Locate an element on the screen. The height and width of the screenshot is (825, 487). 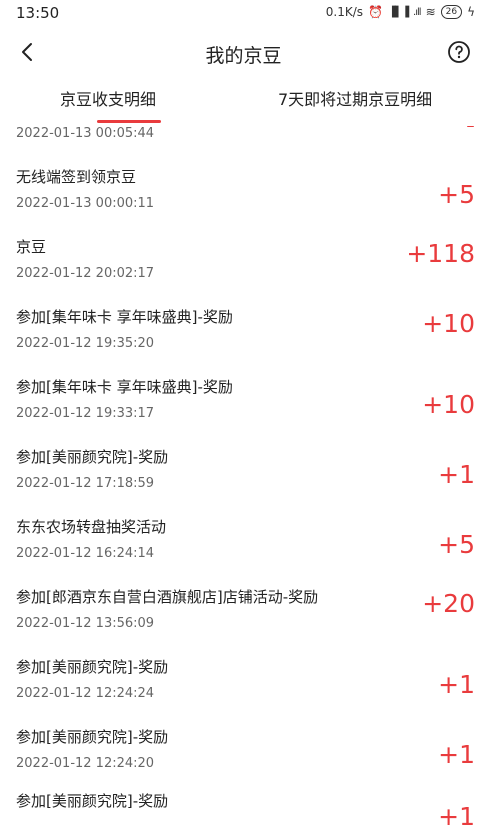
nav-bar: 我的京豆 is located at coordinates (243, 53).